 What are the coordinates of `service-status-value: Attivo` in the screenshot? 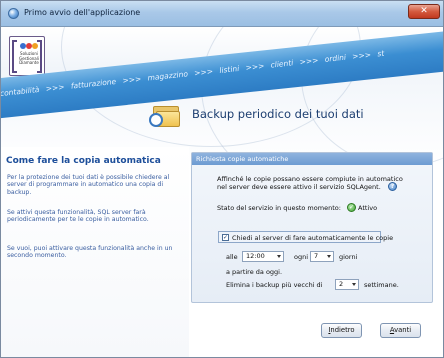 It's located at (368, 208).